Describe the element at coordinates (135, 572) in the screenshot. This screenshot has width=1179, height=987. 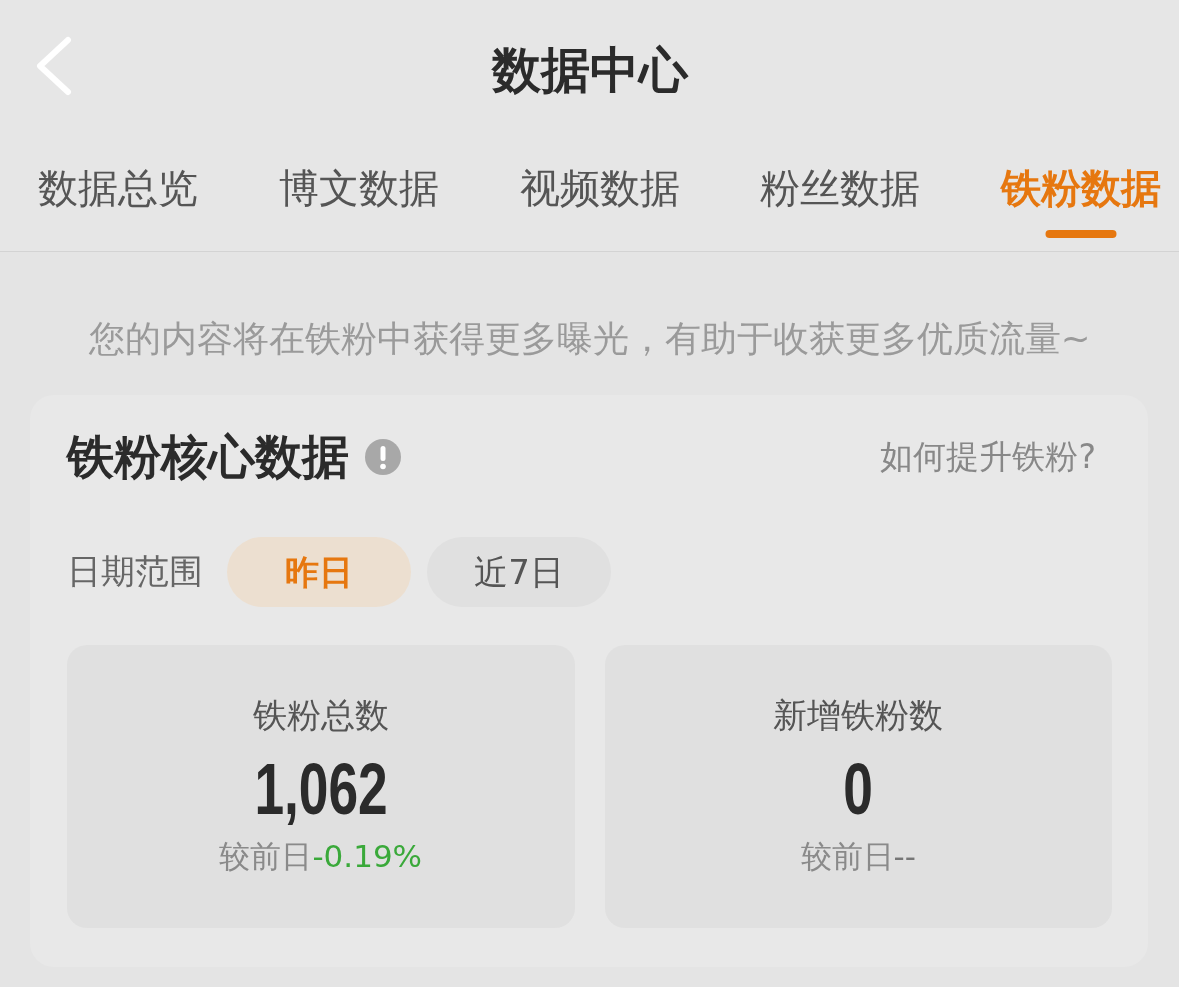
I see `date-range-label: 日期范围` at that location.